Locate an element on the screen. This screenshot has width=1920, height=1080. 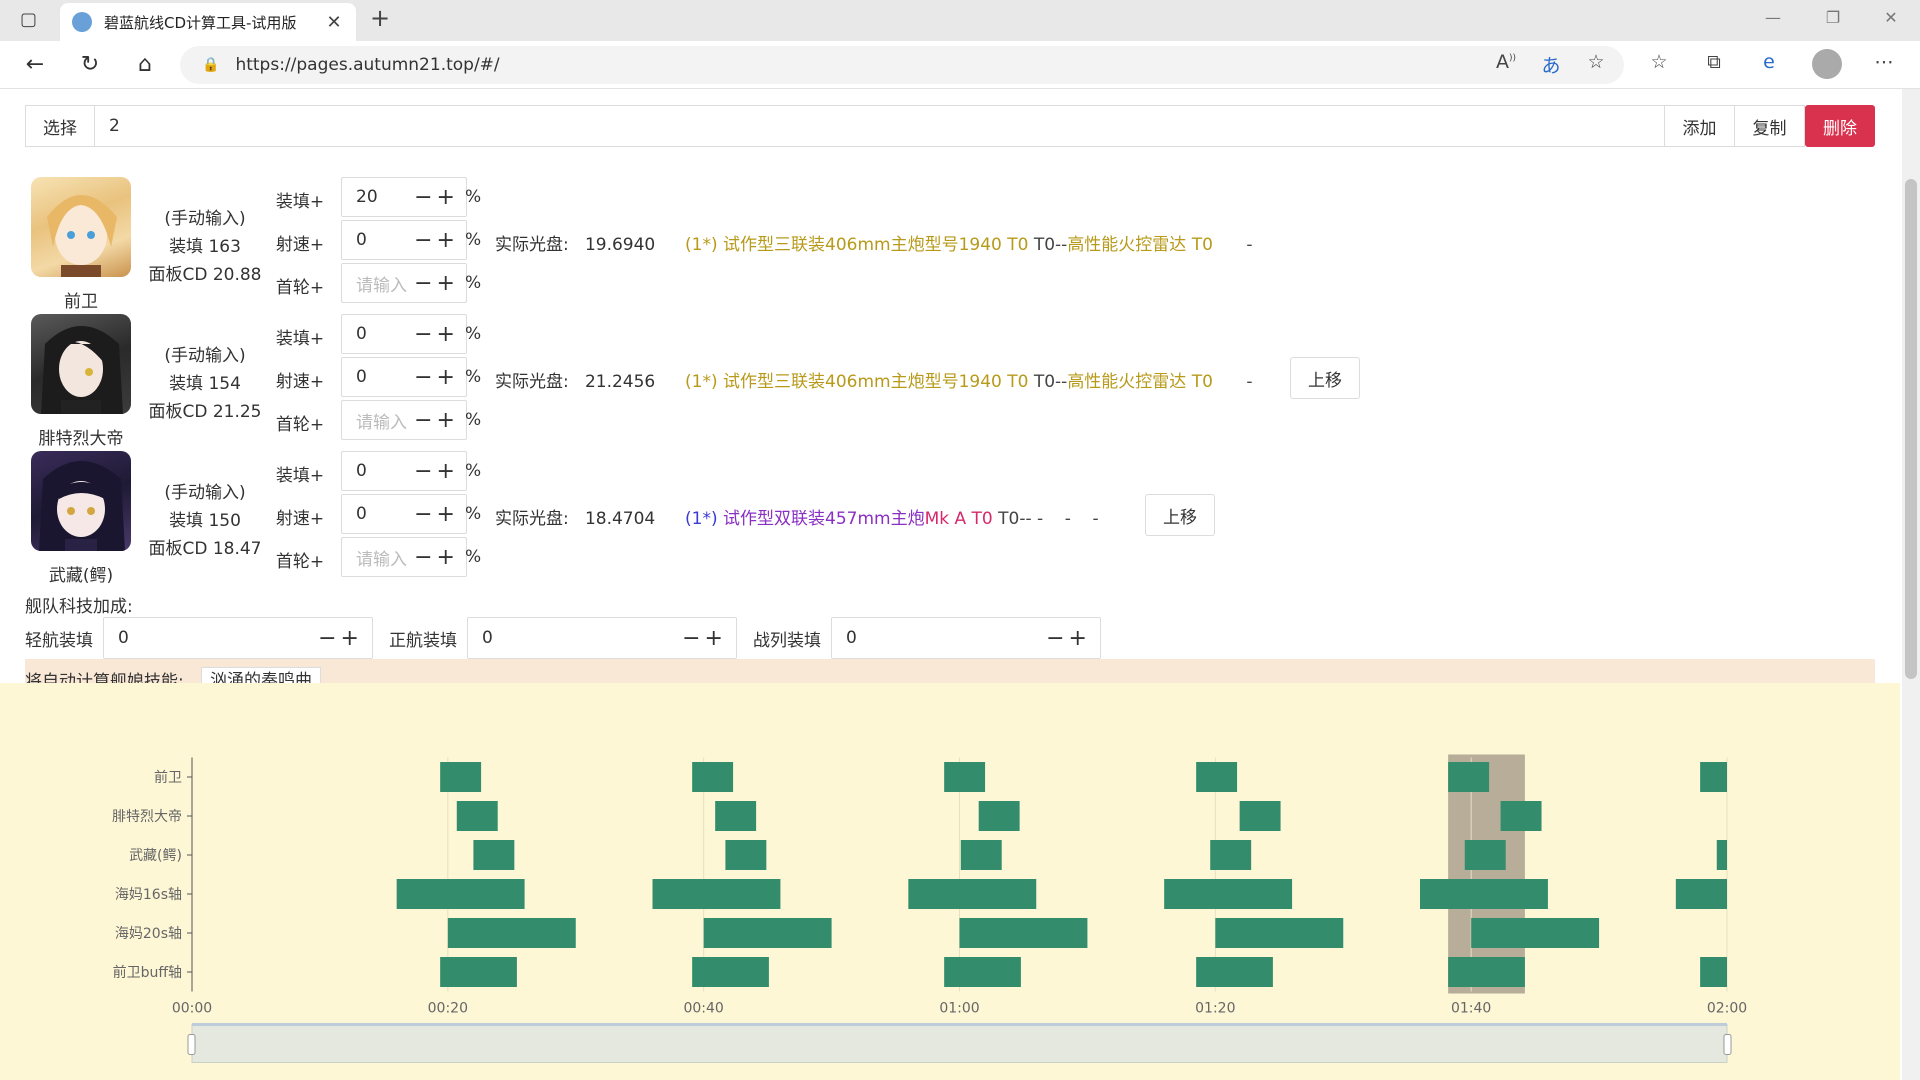
reload-value: 0 is located at coordinates (361, 334).